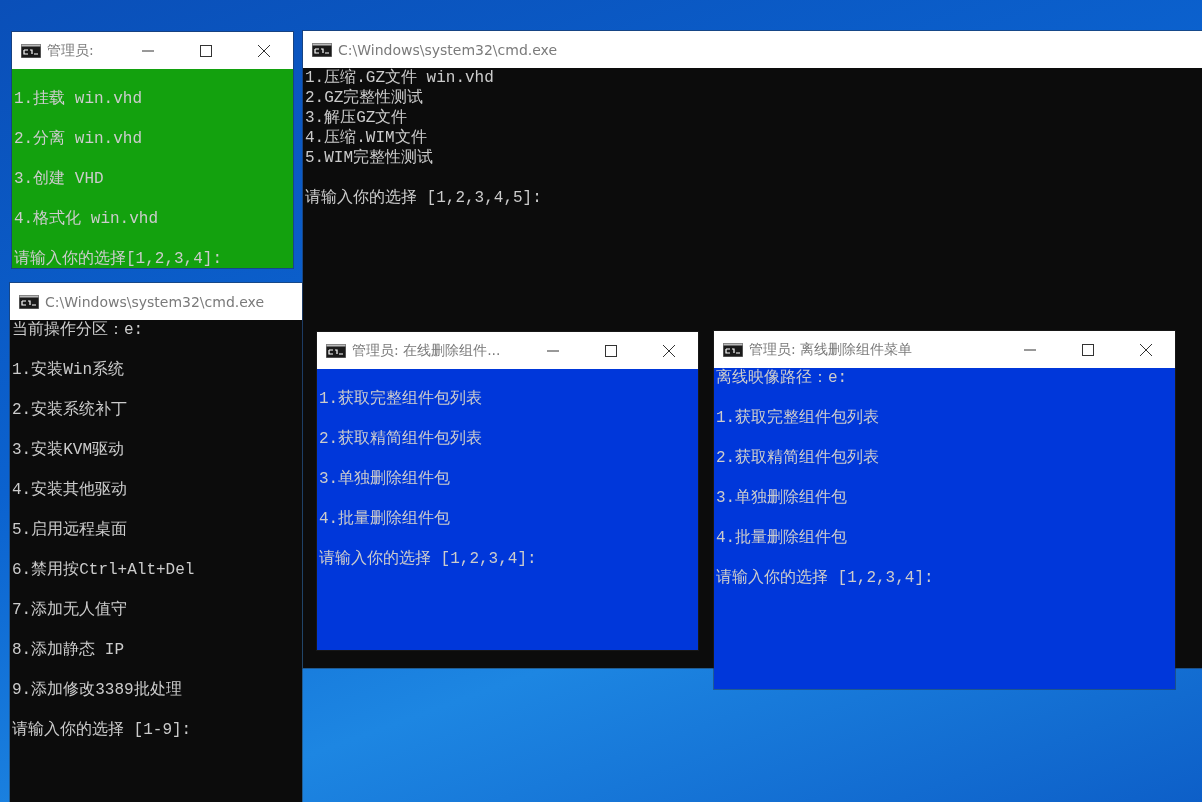 The width and height of the screenshot is (1202, 802). I want to click on input-prompt: 请输入你的选择 [1,2,3,4,5]:, so click(424, 198).